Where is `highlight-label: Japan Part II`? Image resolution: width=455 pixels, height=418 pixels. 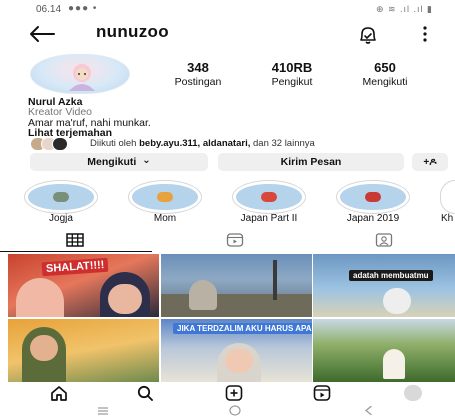 highlight-label: Japan Part II is located at coordinates (269, 218).